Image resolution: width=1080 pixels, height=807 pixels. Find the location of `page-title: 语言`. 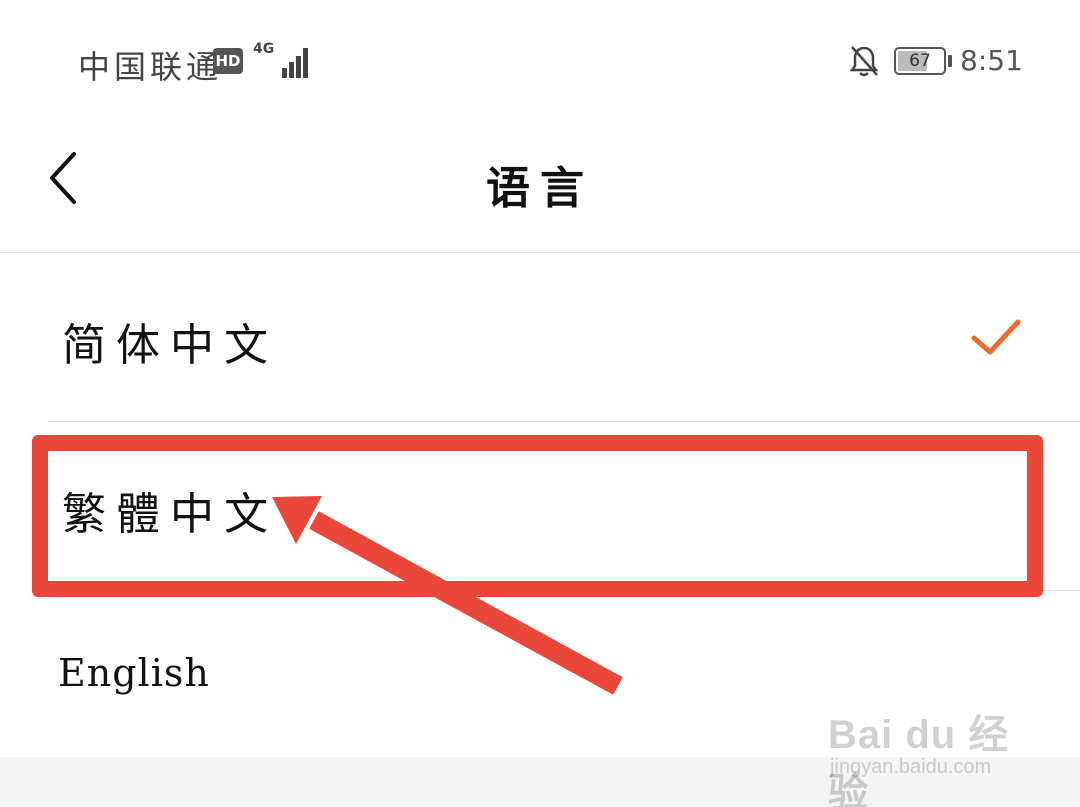

page-title: 语言 is located at coordinates (540, 188).